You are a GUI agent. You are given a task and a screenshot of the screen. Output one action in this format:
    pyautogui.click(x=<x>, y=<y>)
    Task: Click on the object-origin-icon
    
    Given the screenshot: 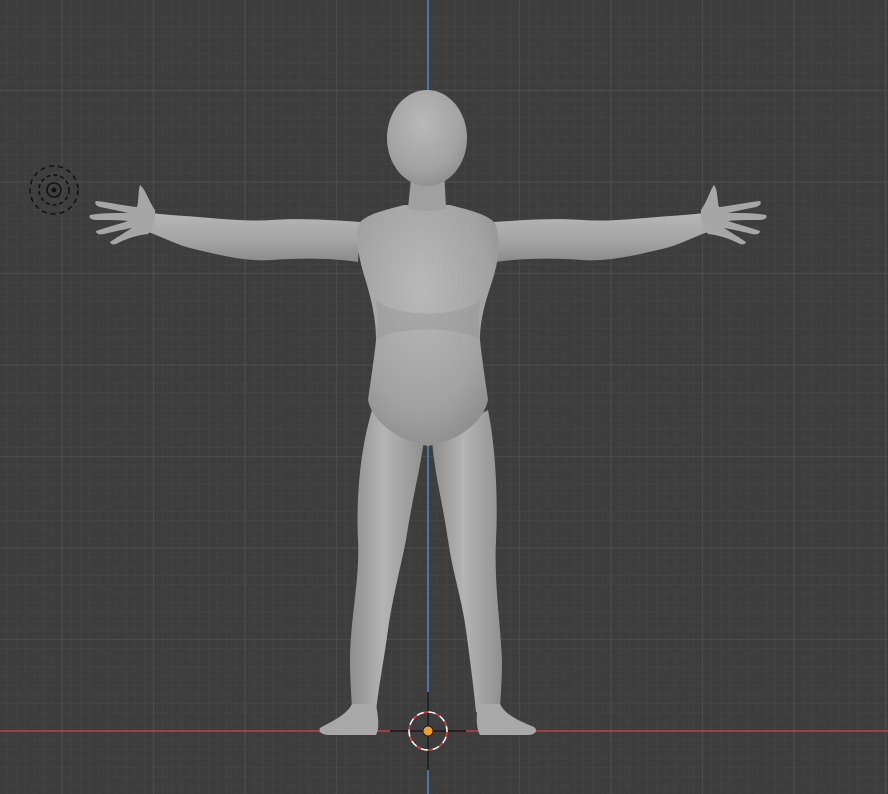 What is the action you would take?
    pyautogui.click(x=428, y=731)
    